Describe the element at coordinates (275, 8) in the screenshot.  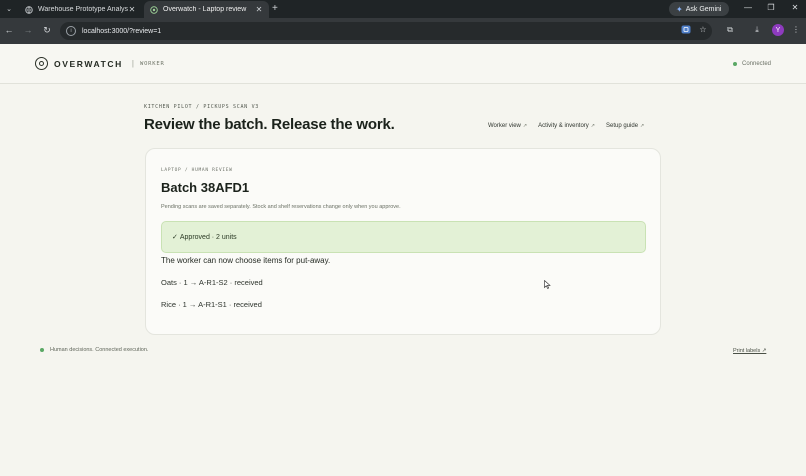
I see `plus-icon: +` at that location.